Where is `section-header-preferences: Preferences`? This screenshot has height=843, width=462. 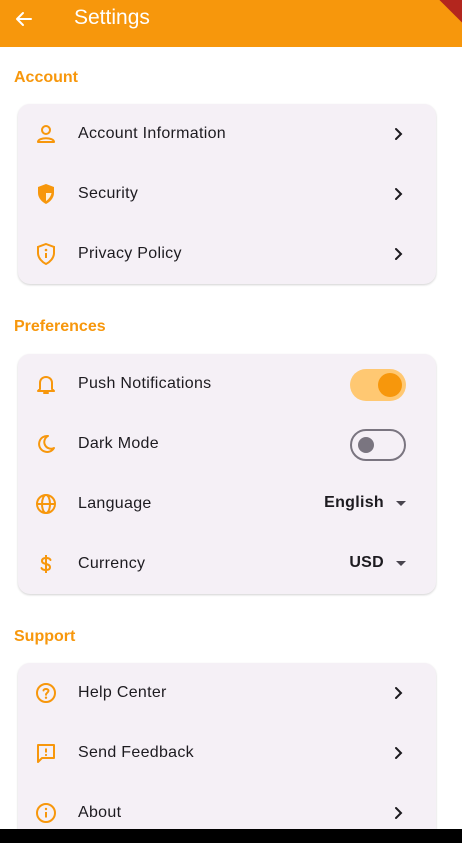
section-header-preferences: Preferences is located at coordinates (60, 326).